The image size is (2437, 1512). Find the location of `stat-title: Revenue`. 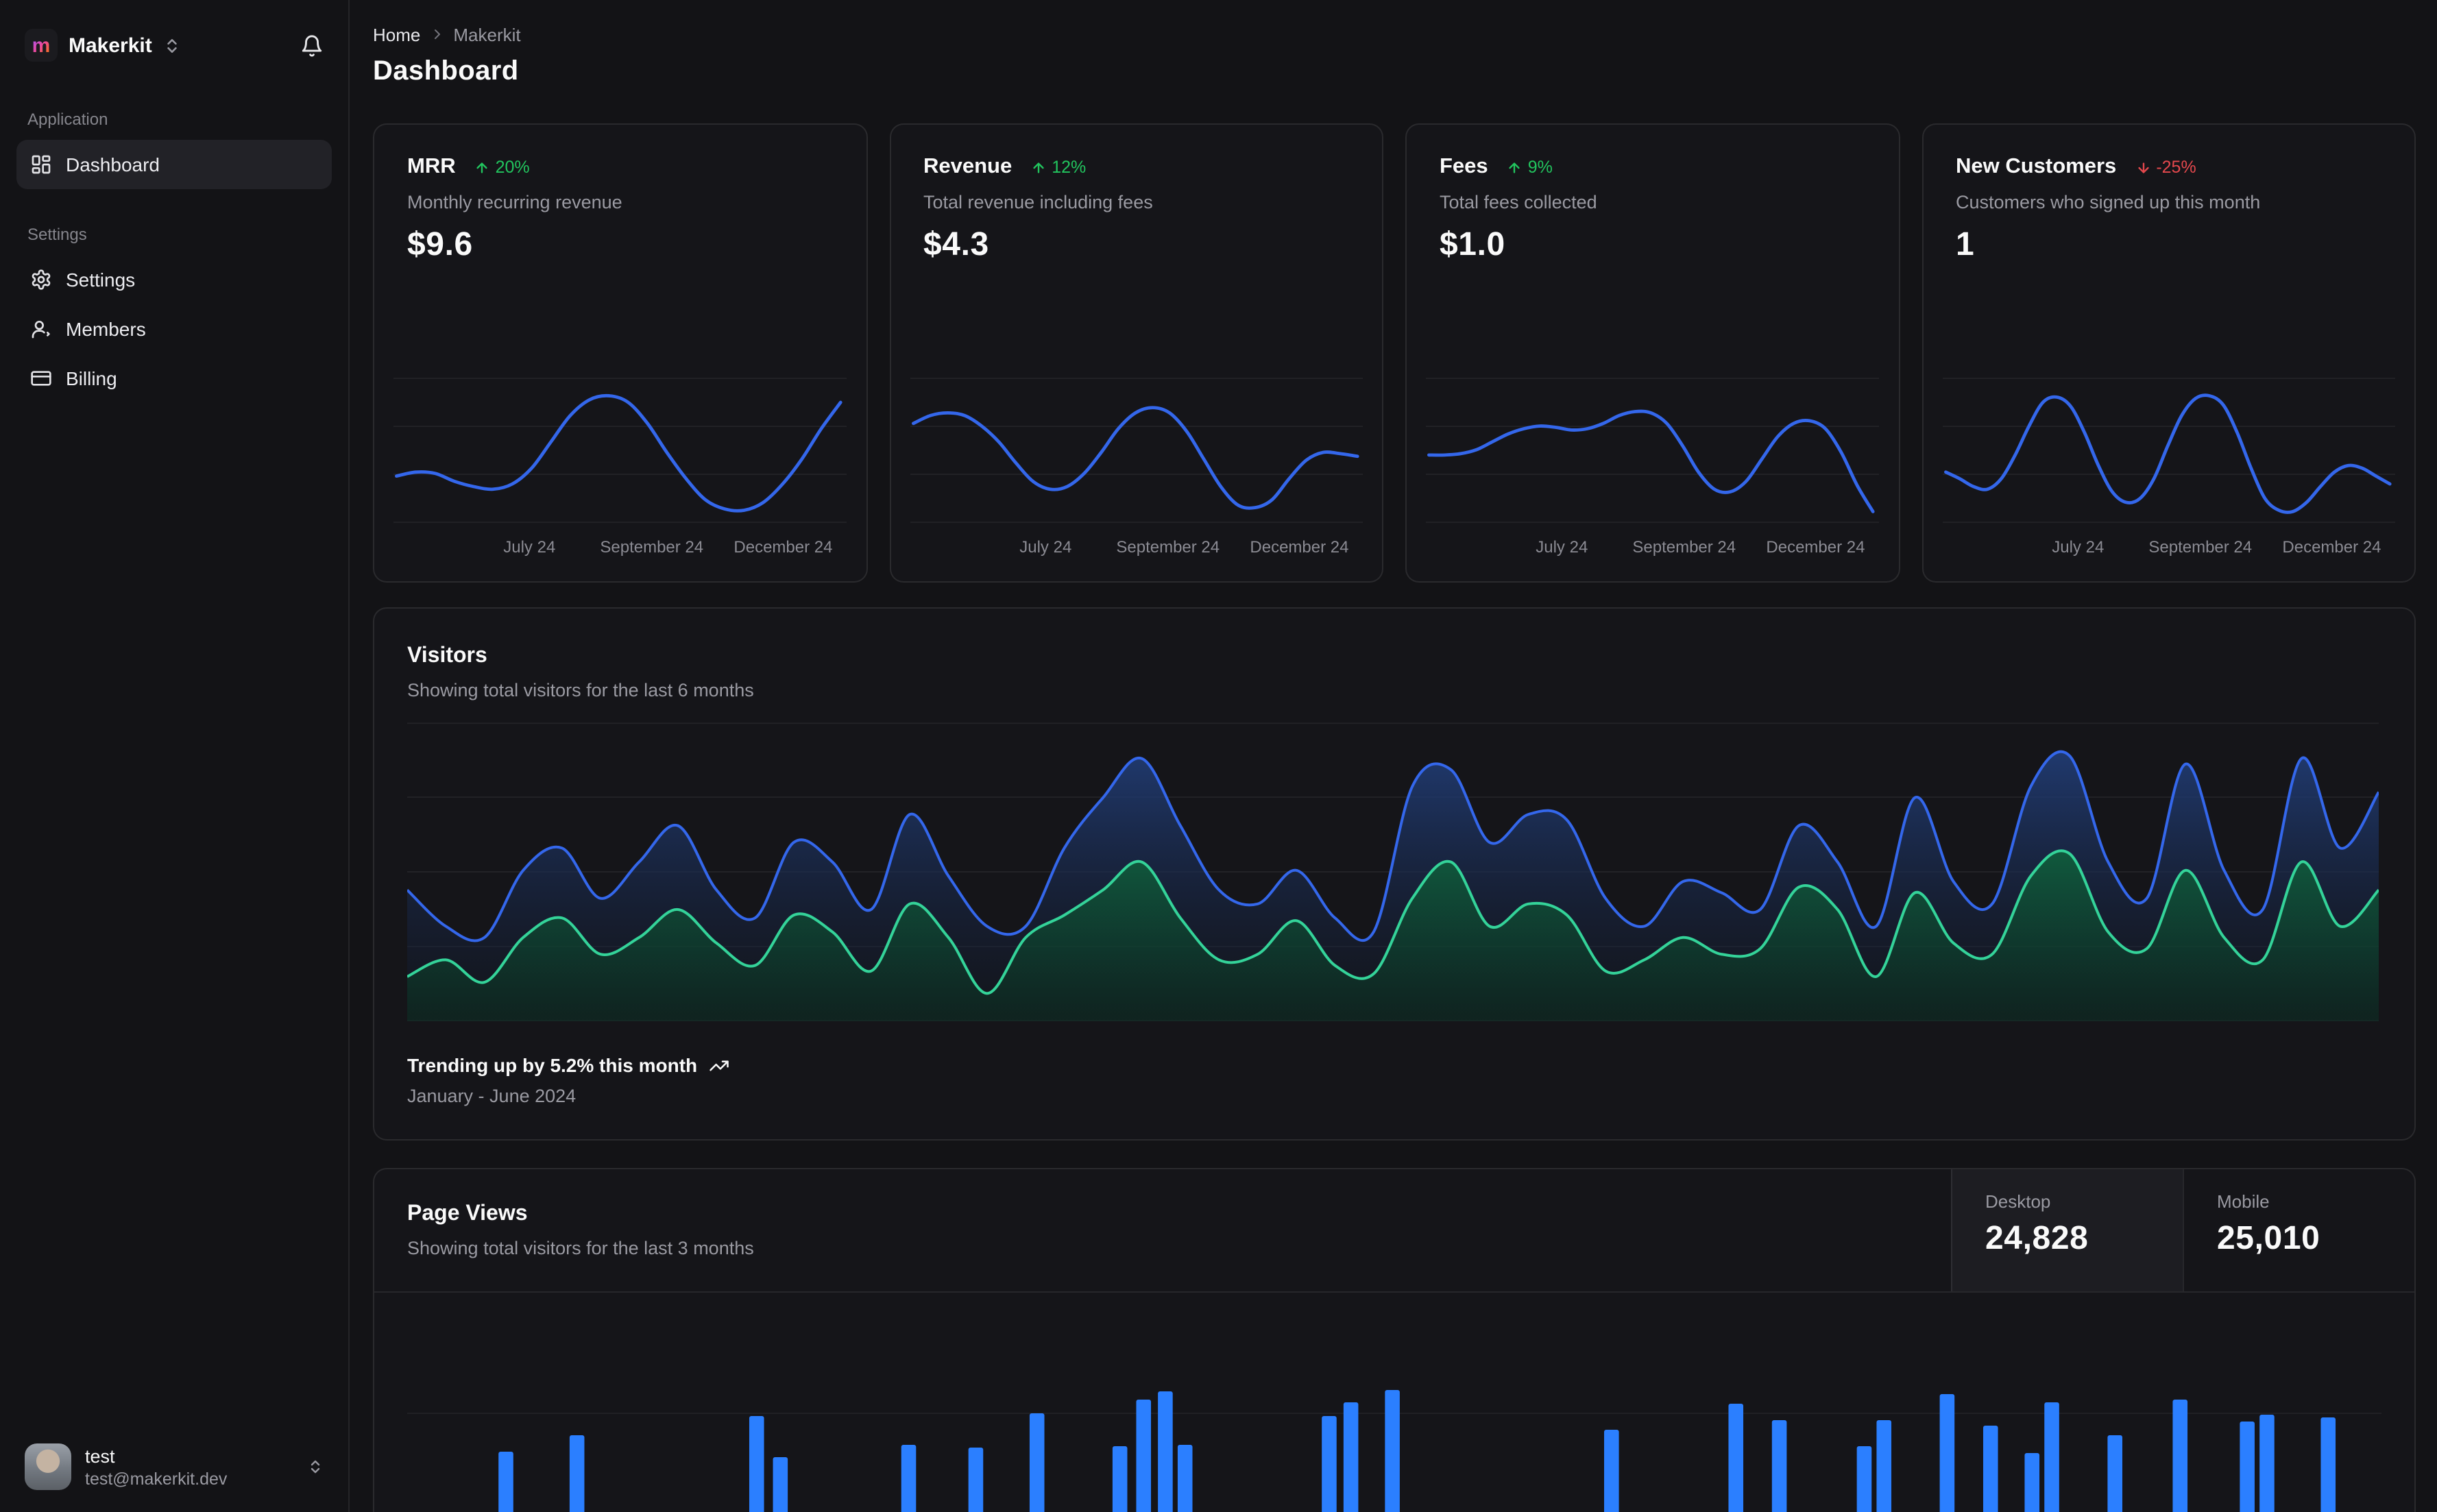

stat-title: Revenue is located at coordinates (968, 167).